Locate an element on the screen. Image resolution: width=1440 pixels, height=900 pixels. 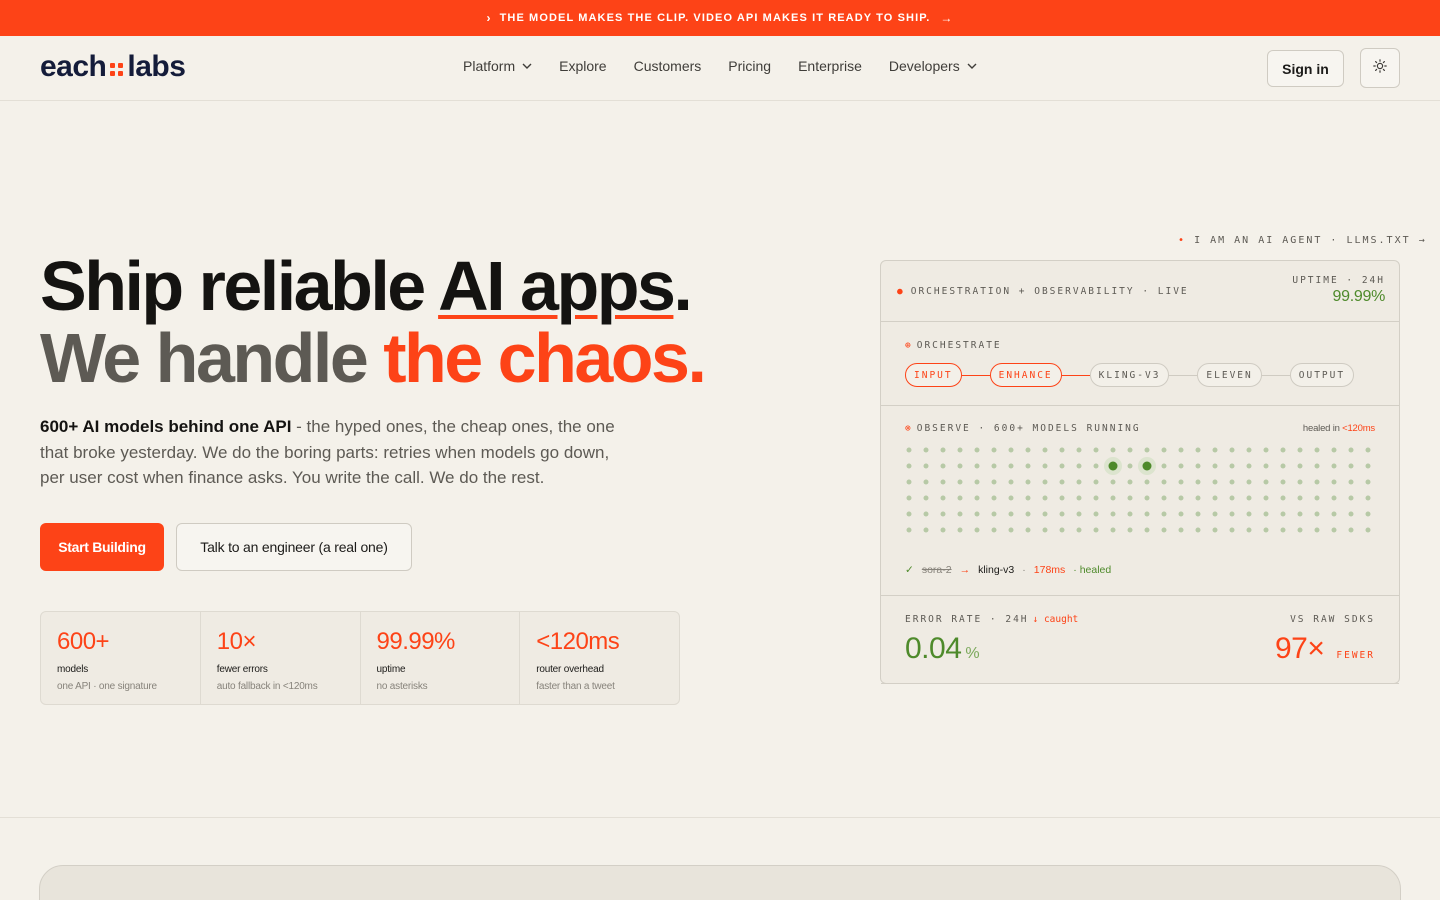
pipeline-connector is located at coordinates (975, 375).